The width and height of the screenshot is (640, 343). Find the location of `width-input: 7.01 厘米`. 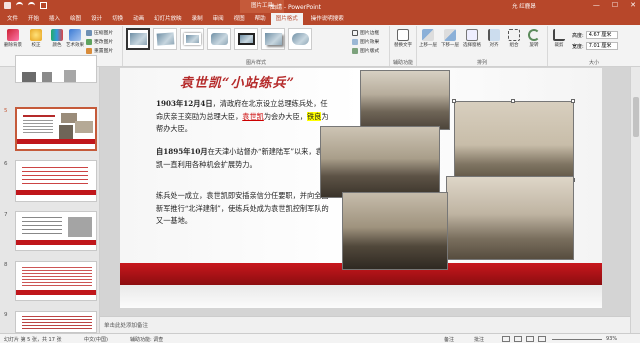

width-input: 7.01 厘米 is located at coordinates (601, 46).